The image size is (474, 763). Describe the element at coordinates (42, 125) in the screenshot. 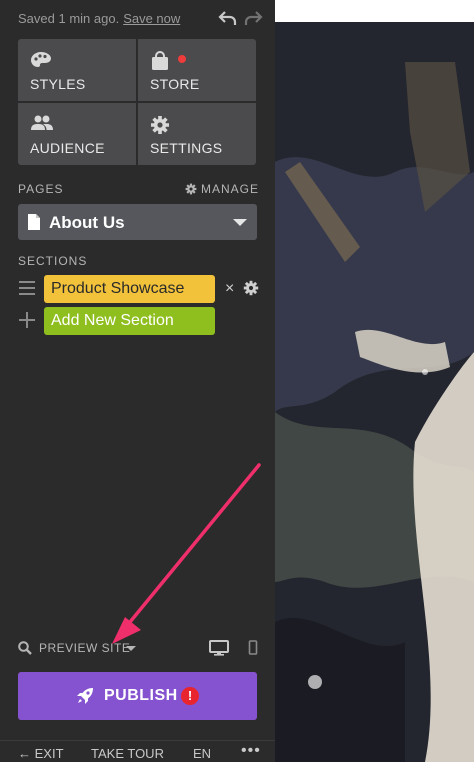

I see `people-icon` at that location.